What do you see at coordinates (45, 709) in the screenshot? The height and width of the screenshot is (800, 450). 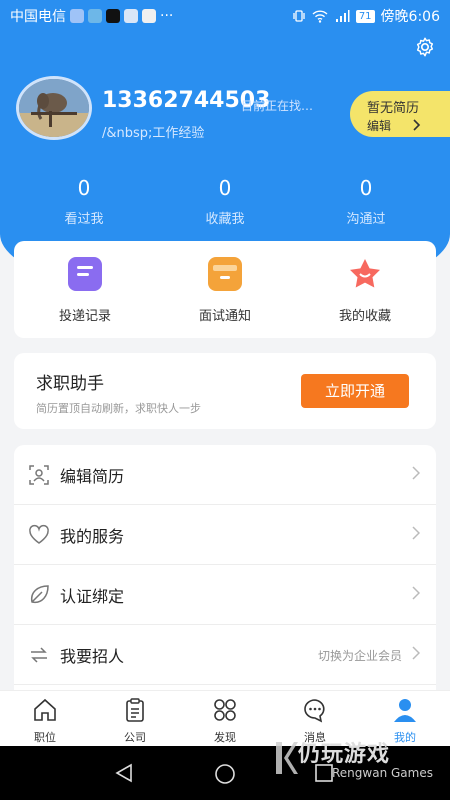 I see `home-icon` at bounding box center [45, 709].